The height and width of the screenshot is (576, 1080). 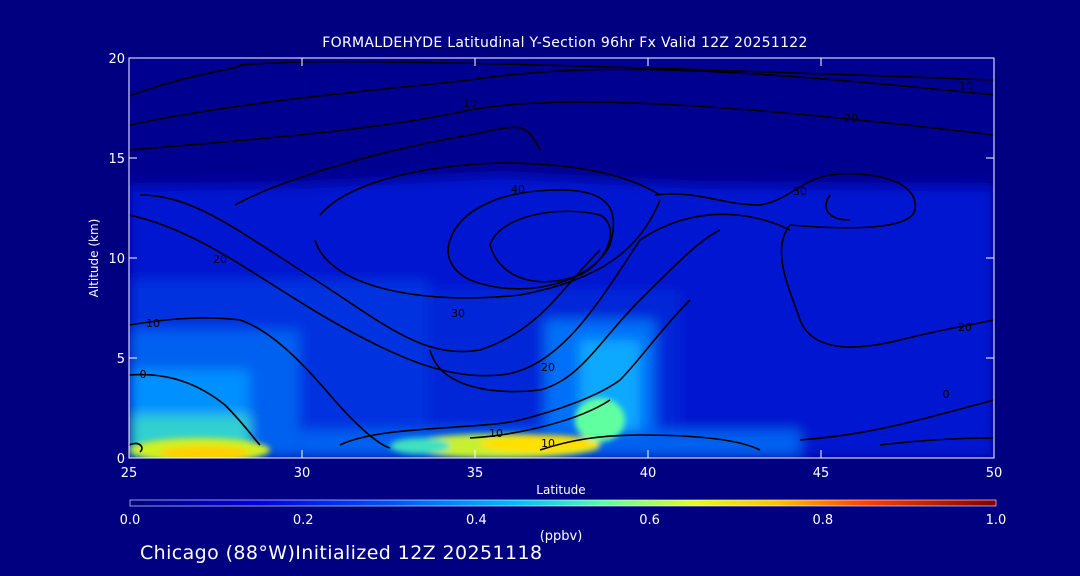 What do you see at coordinates (121, 459) in the screenshot?
I see `y-tick-label: 0` at bounding box center [121, 459].